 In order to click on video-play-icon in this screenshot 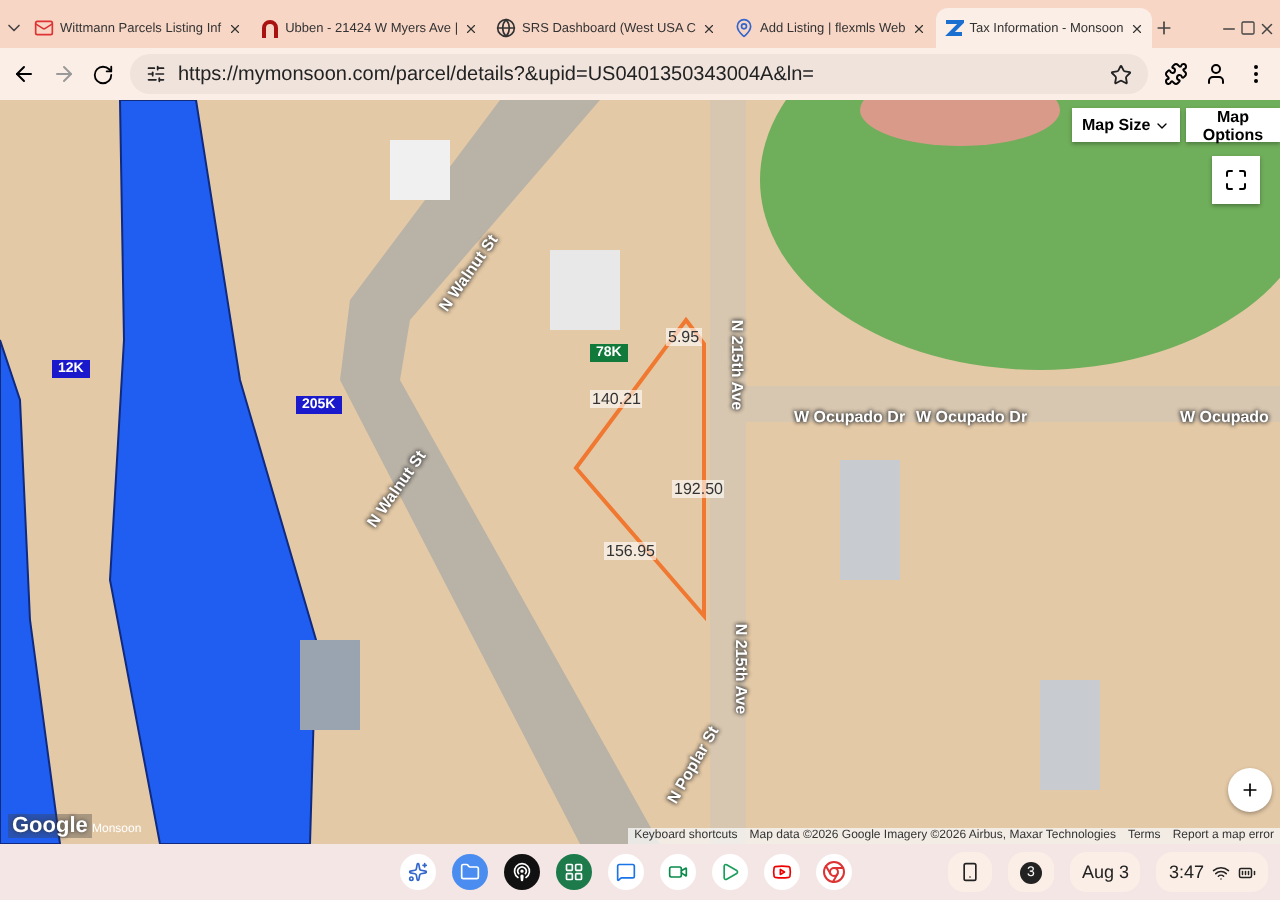, I will do `click(782, 872)`.